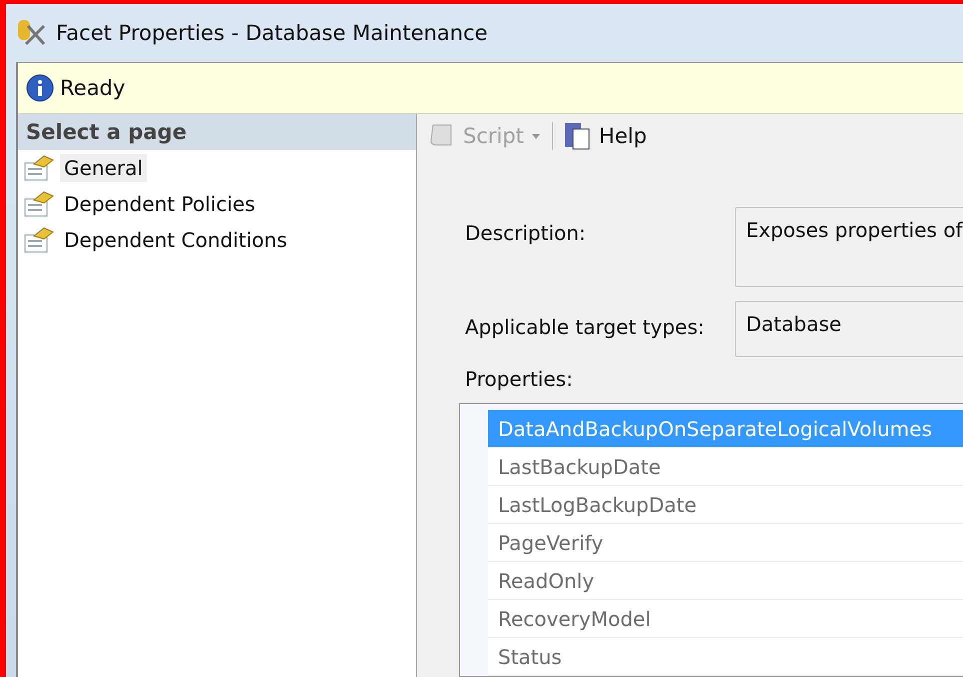  What do you see at coordinates (849, 329) in the screenshot?
I see `value-field: Database` at bounding box center [849, 329].